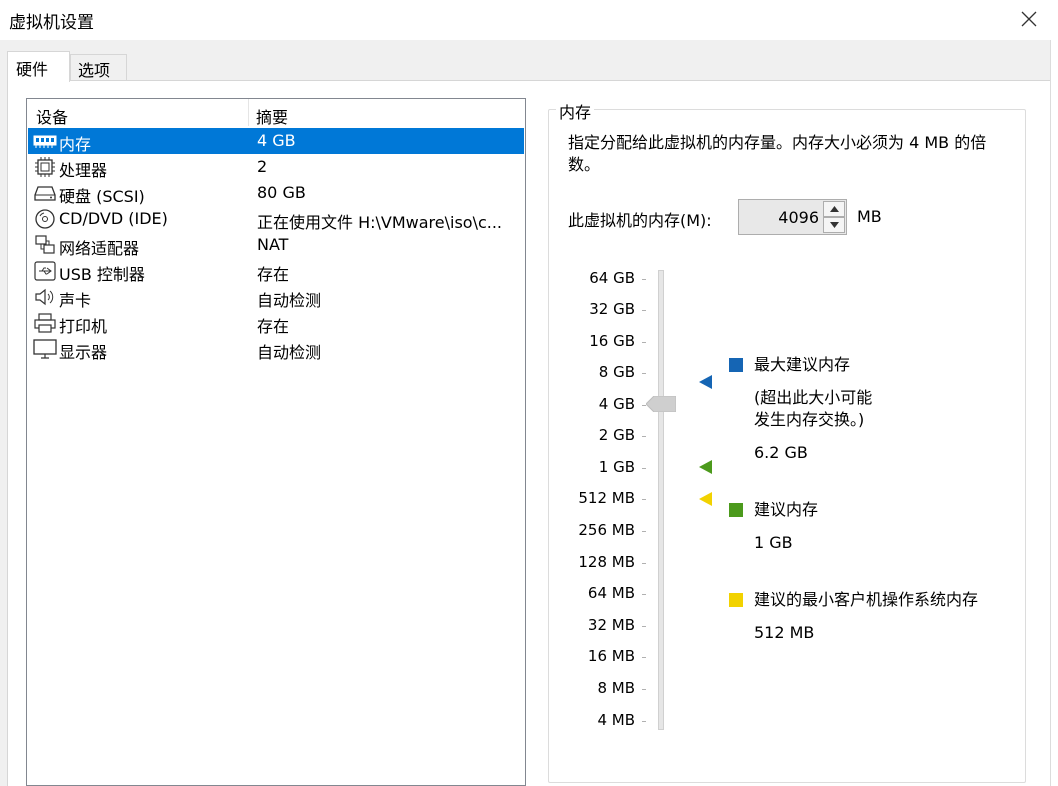 Image resolution: width=1058 pixels, height=786 pixels. I want to click on scale-label: 16 GB, so click(612, 341).